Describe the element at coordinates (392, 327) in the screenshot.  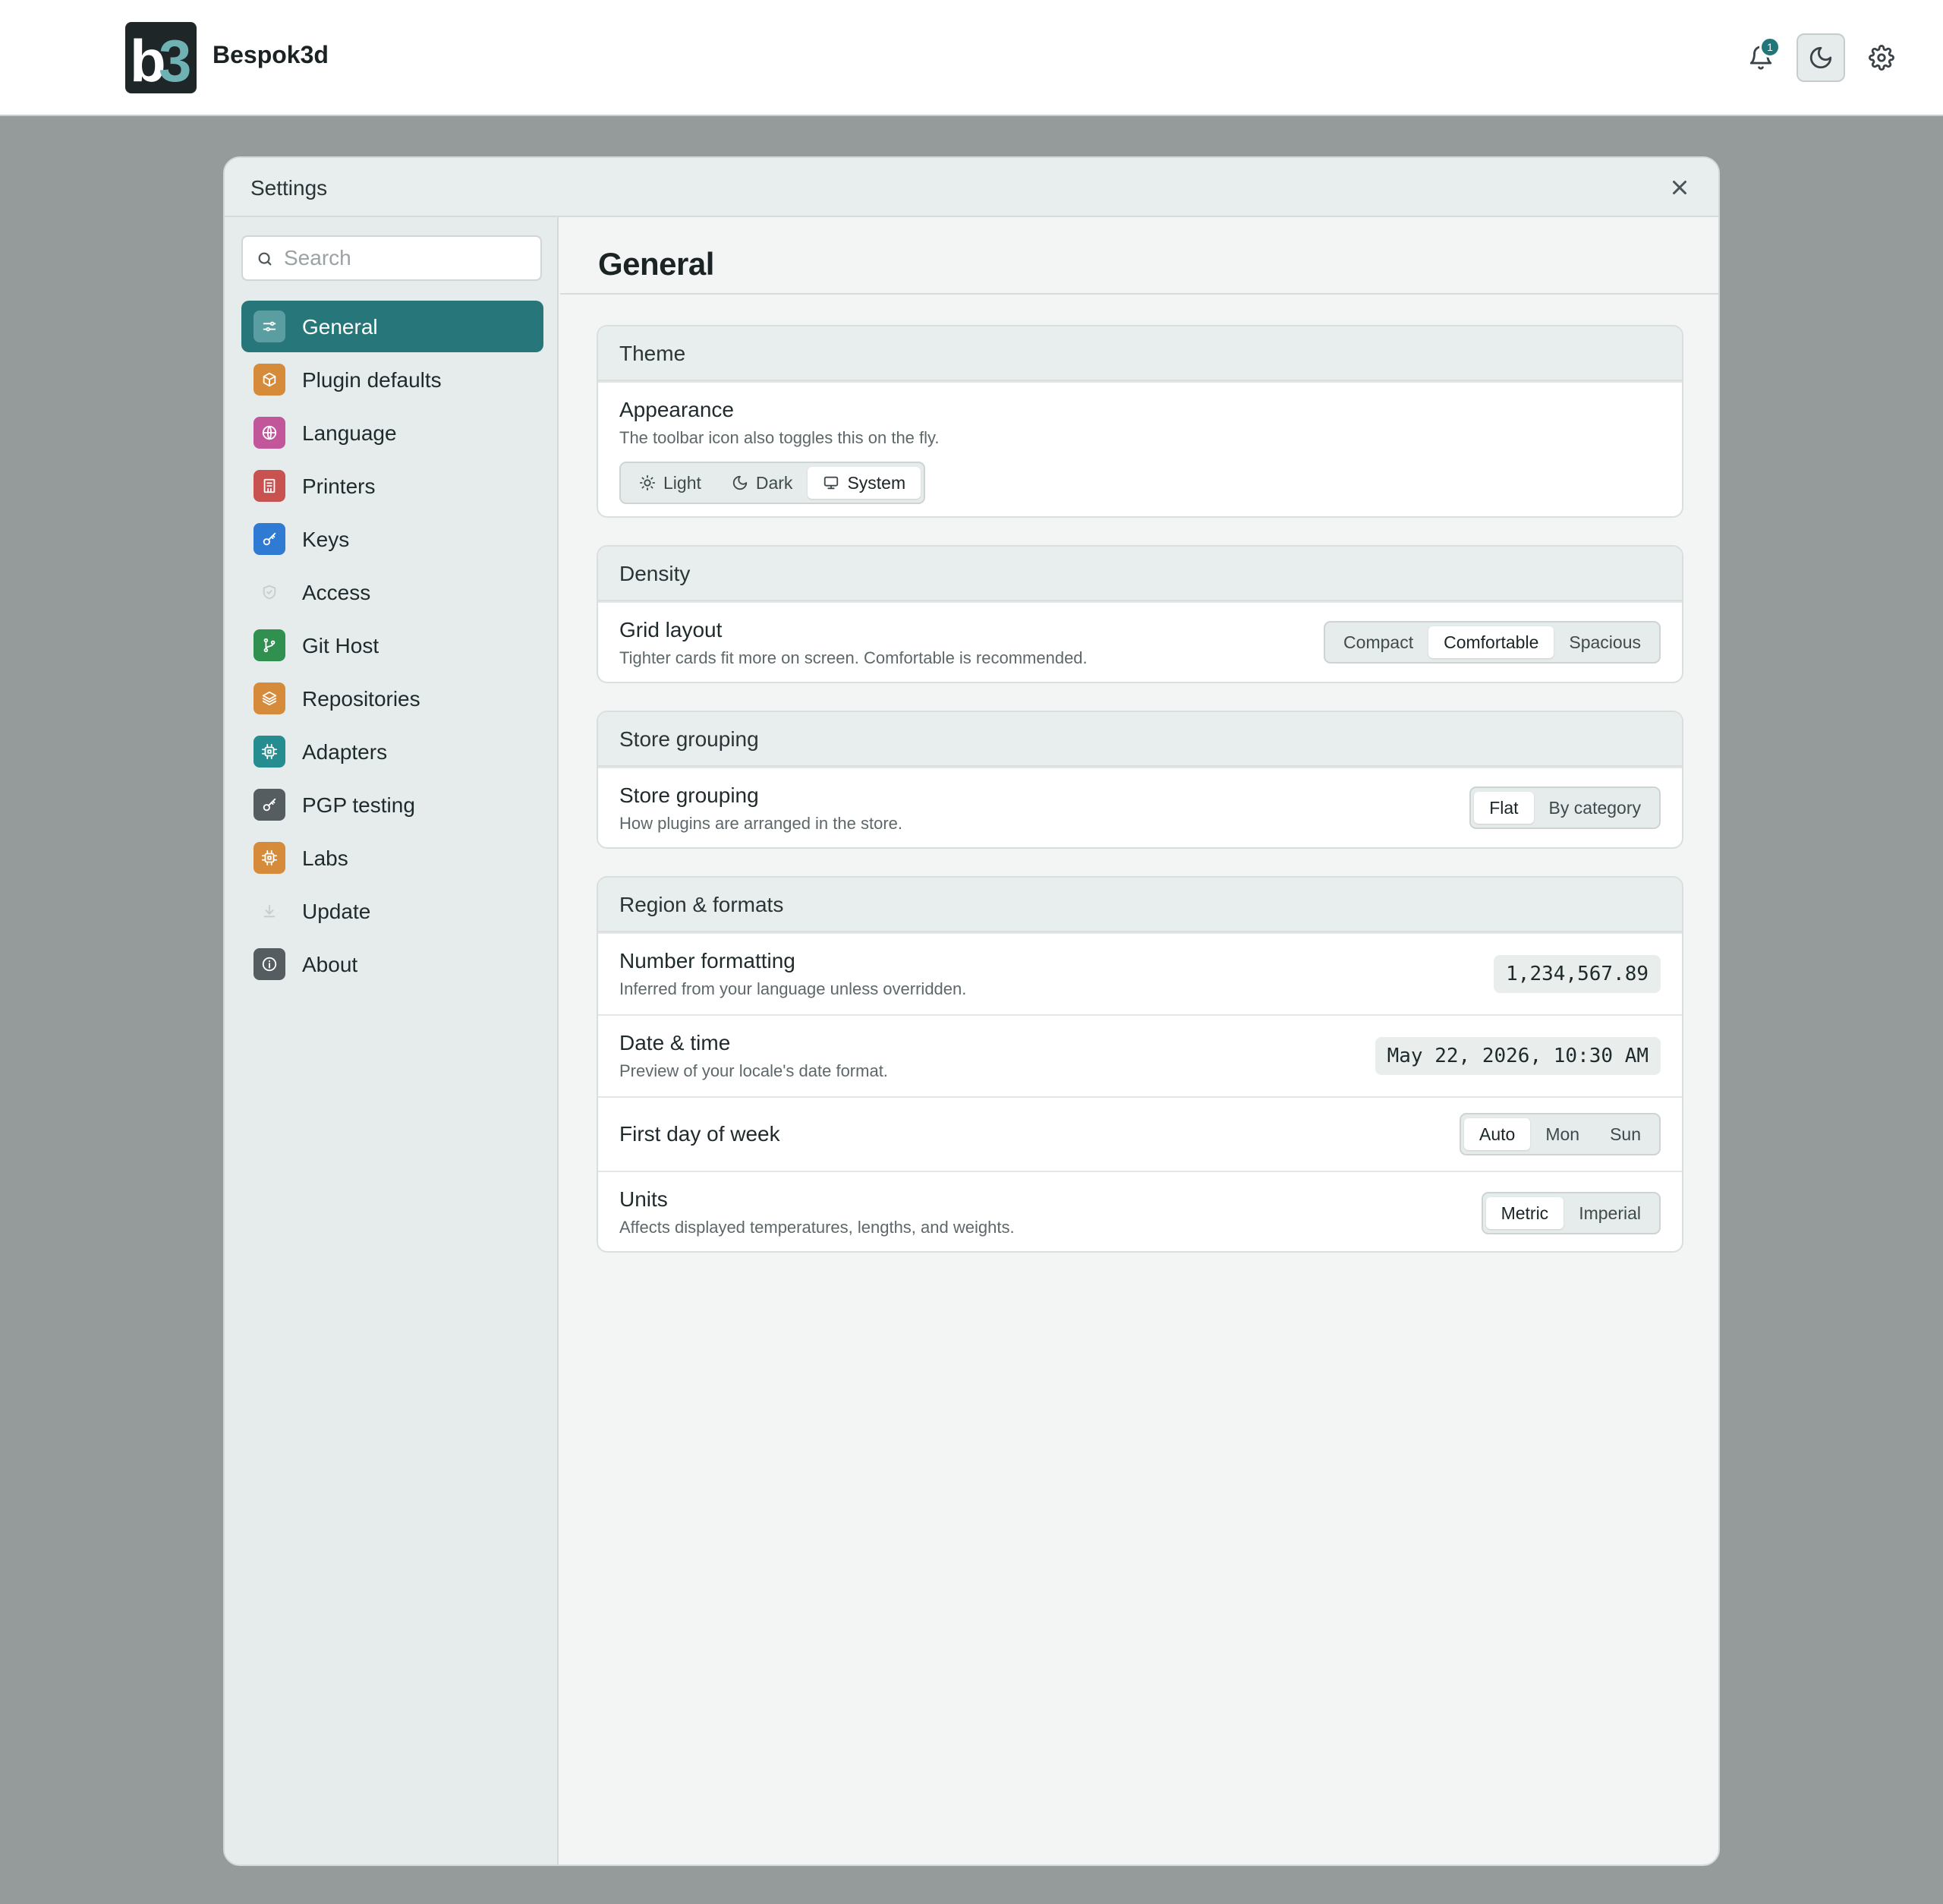
I see `sidebar-item-general: General` at that location.